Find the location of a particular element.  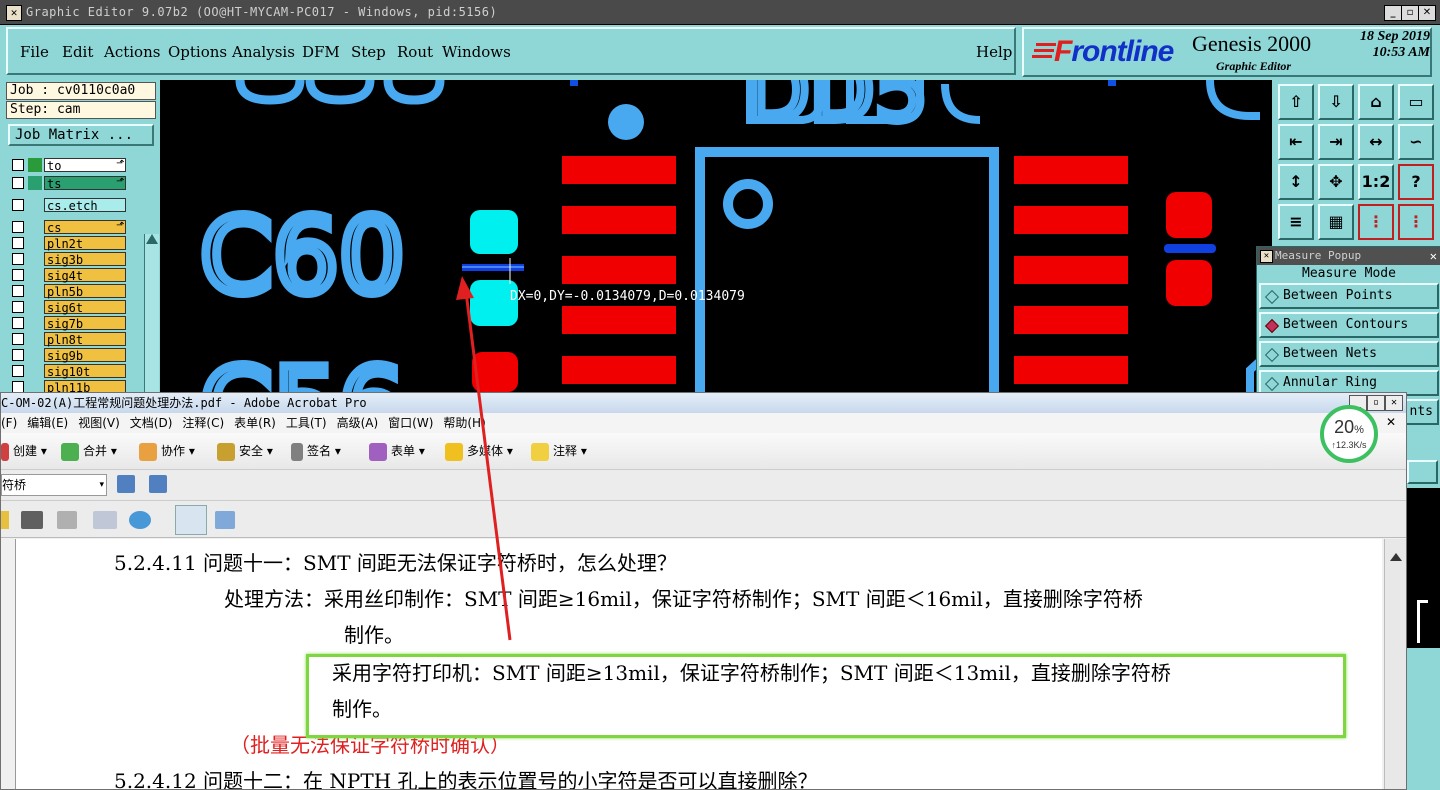

layer-name: pln5b is located at coordinates (85, 291).